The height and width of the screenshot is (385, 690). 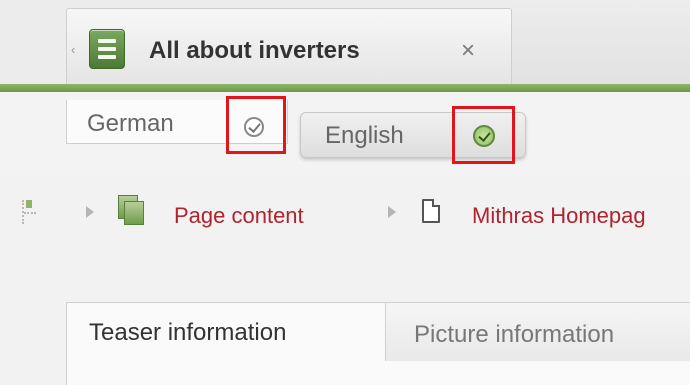 What do you see at coordinates (514, 334) in the screenshot?
I see `tab-label: Picture information` at bounding box center [514, 334].